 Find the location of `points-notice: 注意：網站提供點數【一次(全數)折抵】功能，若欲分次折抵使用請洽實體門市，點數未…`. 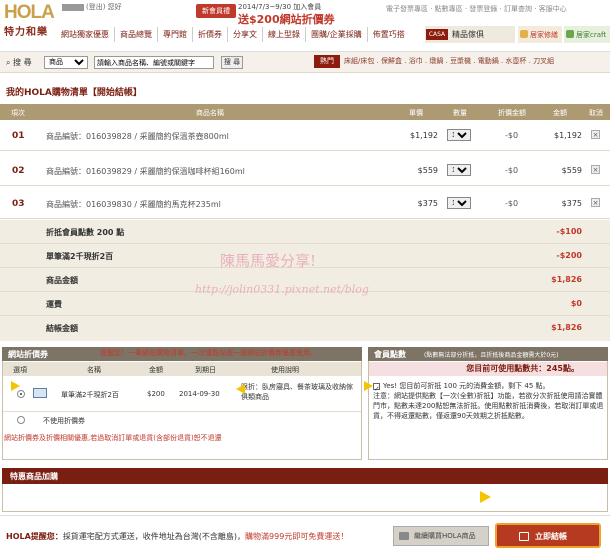

points-notice: 注意：網站提供點數【一次(全數)折抵】功能，若欲分次折抵使用請洽實體門市，點數未… is located at coordinates (488, 406).